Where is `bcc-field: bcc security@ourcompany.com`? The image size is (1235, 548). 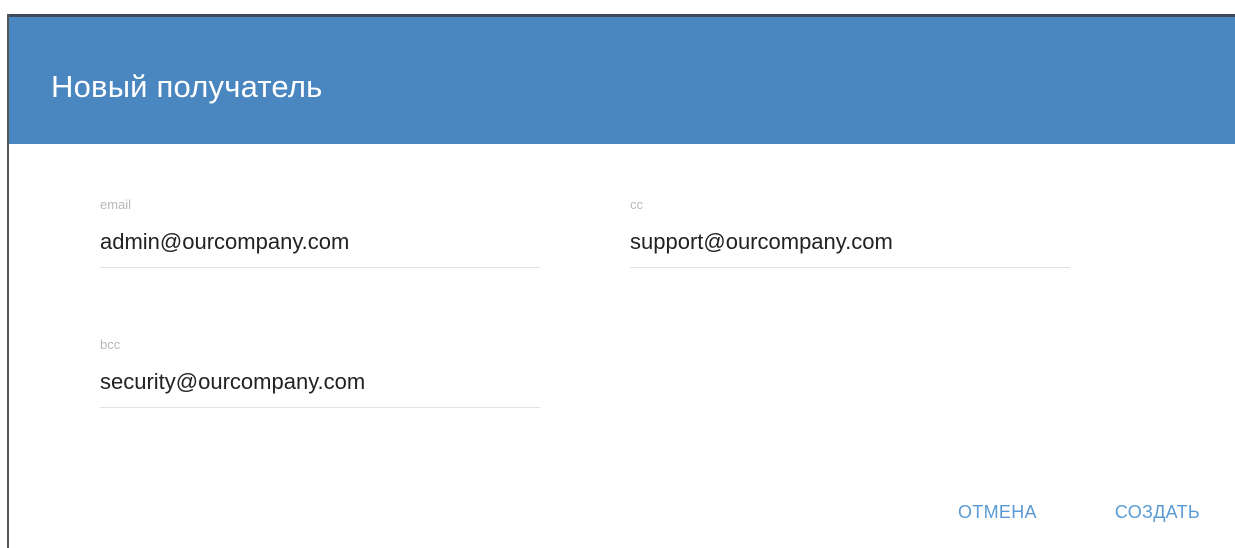
bcc-field: bcc security@ourcompany.com is located at coordinates (320, 374).